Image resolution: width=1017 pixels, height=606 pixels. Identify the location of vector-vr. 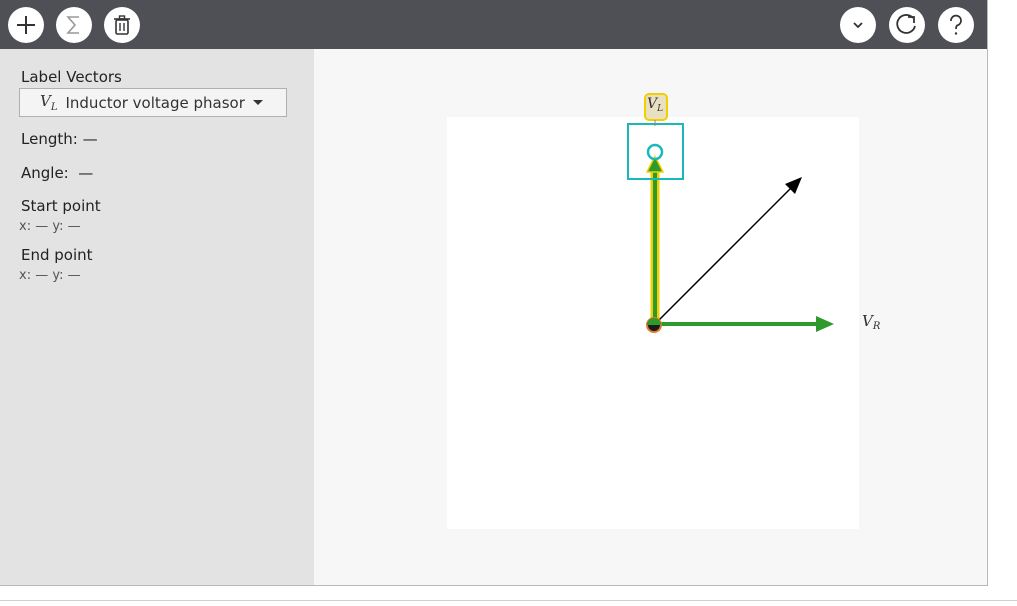
(744, 324).